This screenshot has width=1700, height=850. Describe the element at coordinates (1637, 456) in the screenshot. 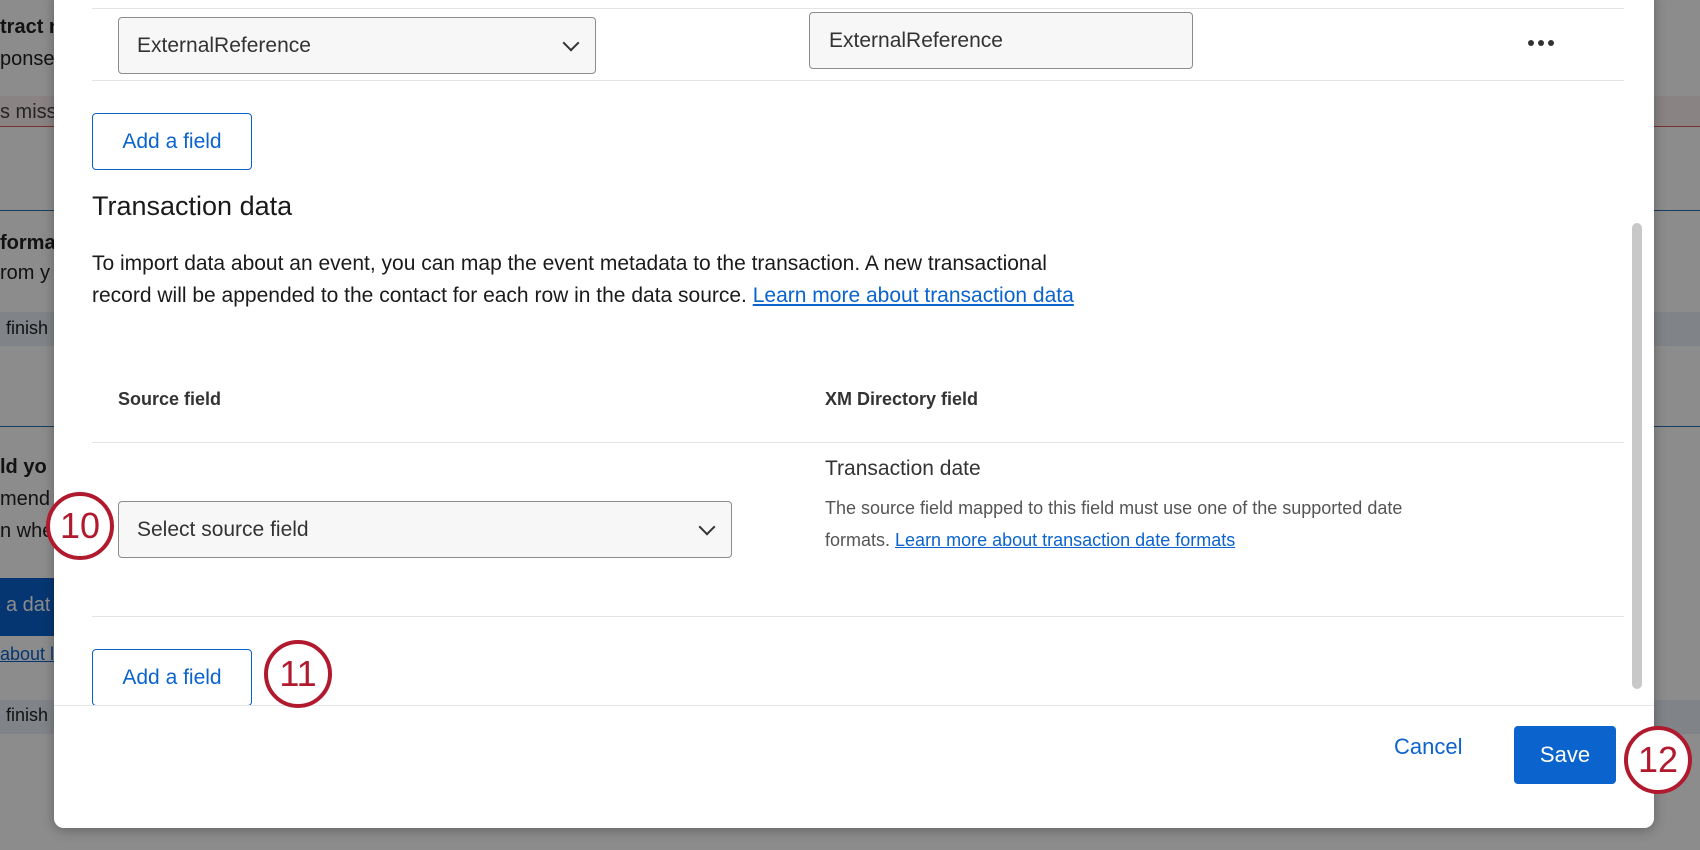

I see `scrollbar-thumb` at that location.